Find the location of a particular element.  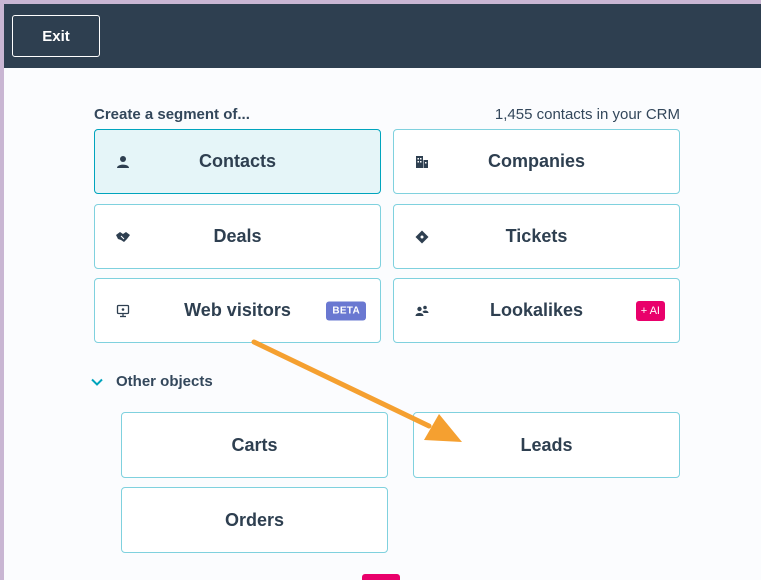

exit-button: Exit is located at coordinates (56, 36).